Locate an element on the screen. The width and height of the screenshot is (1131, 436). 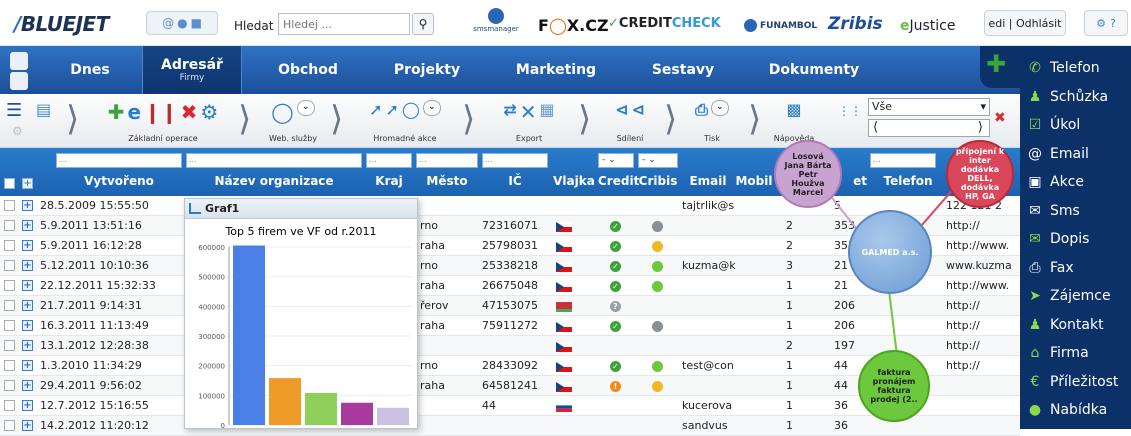
bulk-edit-icon: ➚ is located at coordinates (375, 109).